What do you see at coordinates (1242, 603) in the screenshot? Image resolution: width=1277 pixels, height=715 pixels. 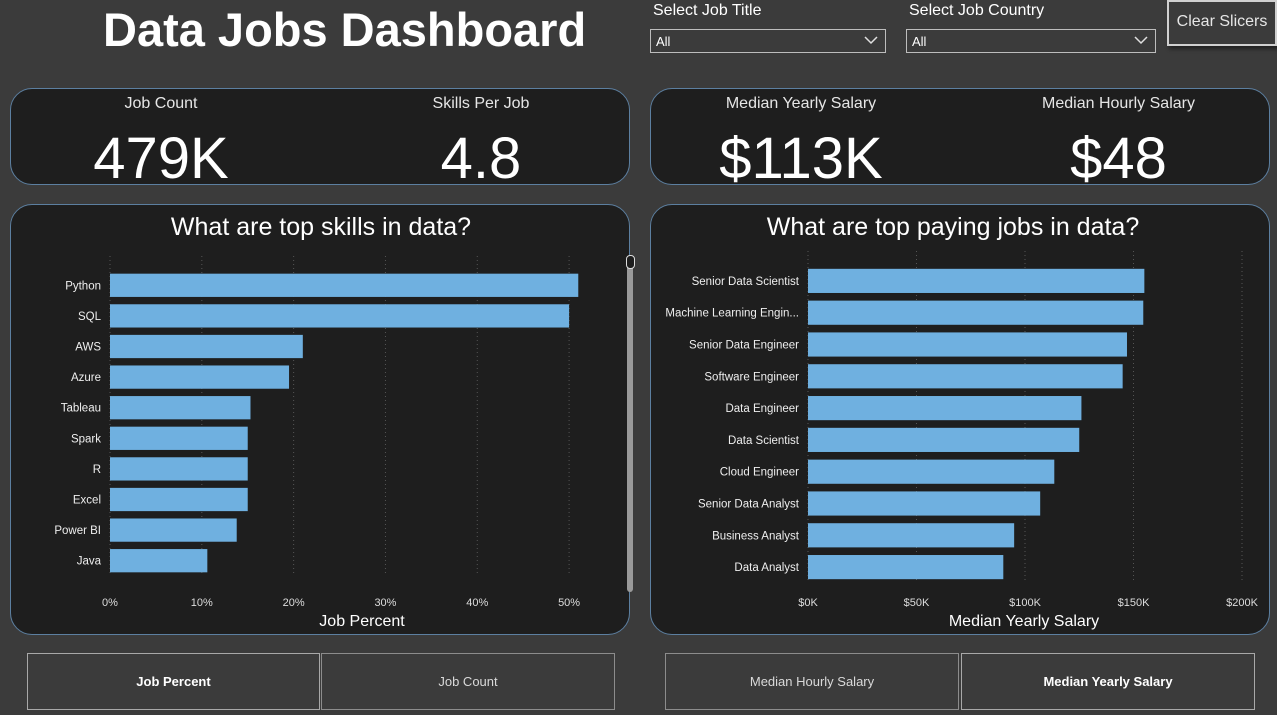 I see `salary-x-tick-label: $200K` at bounding box center [1242, 603].